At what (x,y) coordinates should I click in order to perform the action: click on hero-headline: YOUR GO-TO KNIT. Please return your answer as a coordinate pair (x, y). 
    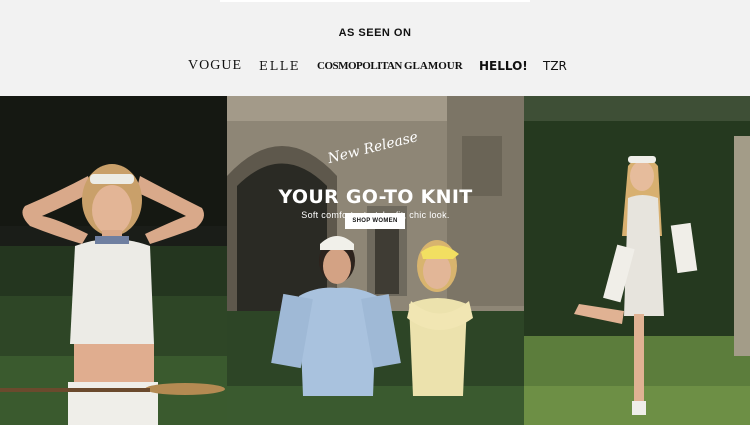
    Looking at the image, I should click on (375, 197).